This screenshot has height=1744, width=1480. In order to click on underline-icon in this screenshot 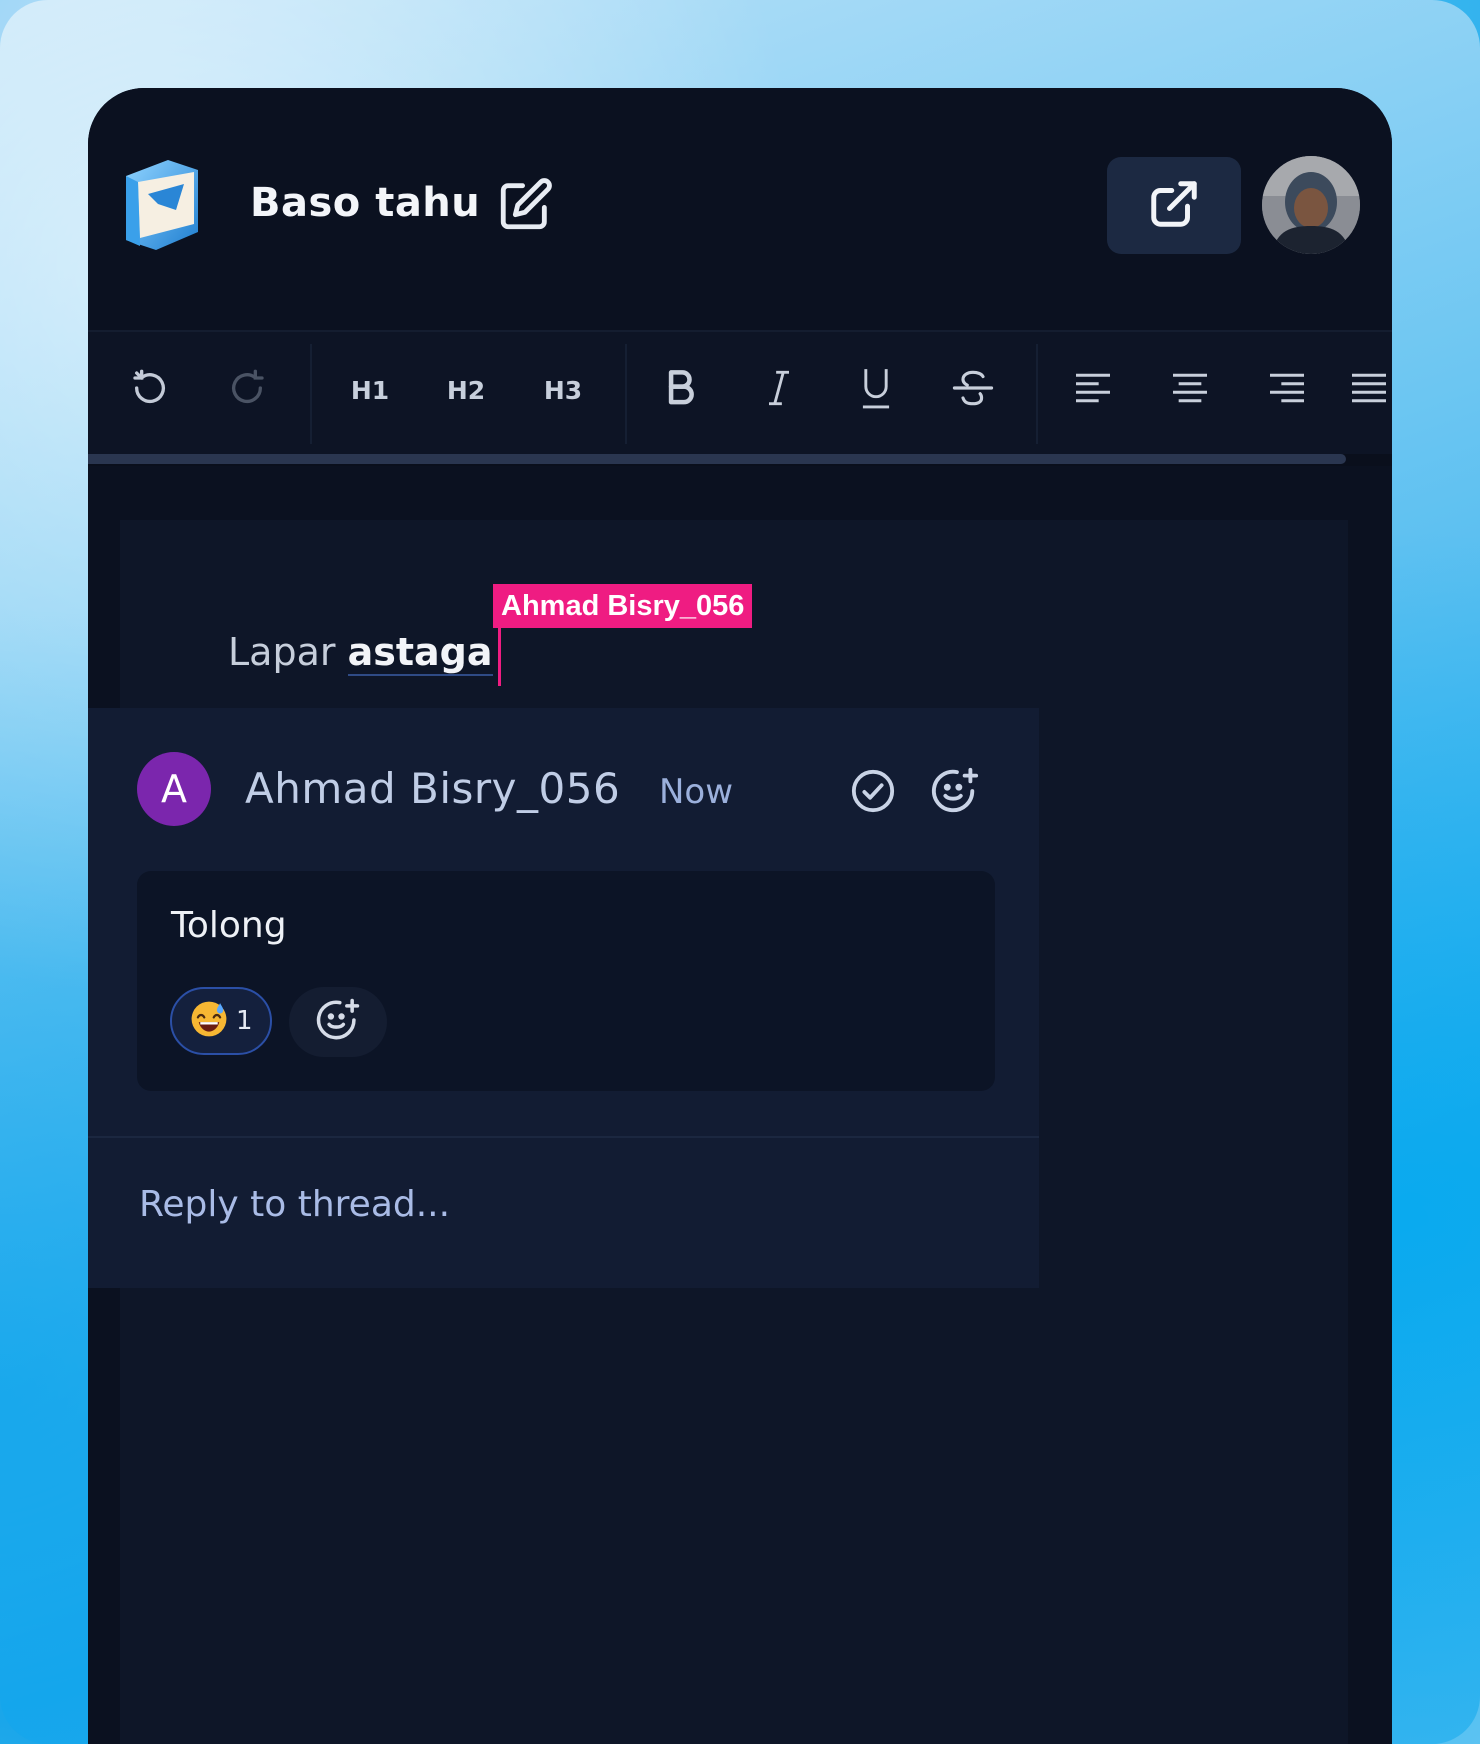, I will do `click(876, 390)`.